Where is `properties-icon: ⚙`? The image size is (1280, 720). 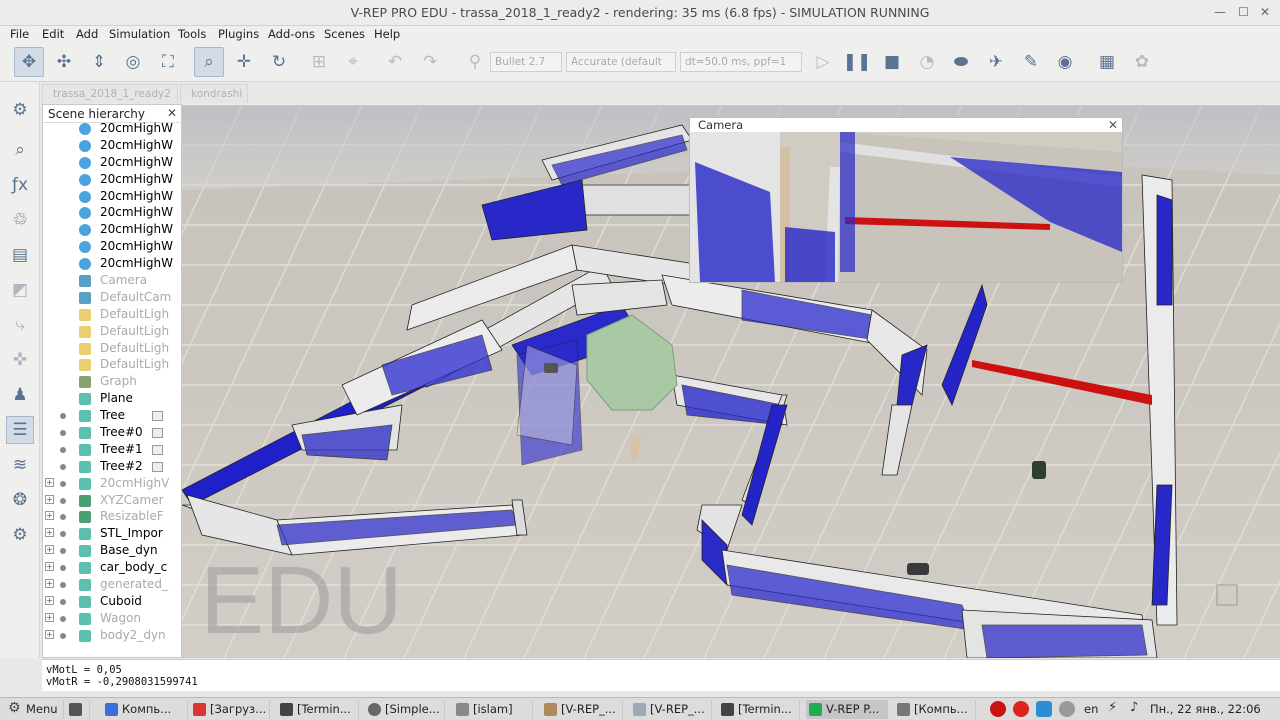 properties-icon: ⚙ is located at coordinates (20, 110).